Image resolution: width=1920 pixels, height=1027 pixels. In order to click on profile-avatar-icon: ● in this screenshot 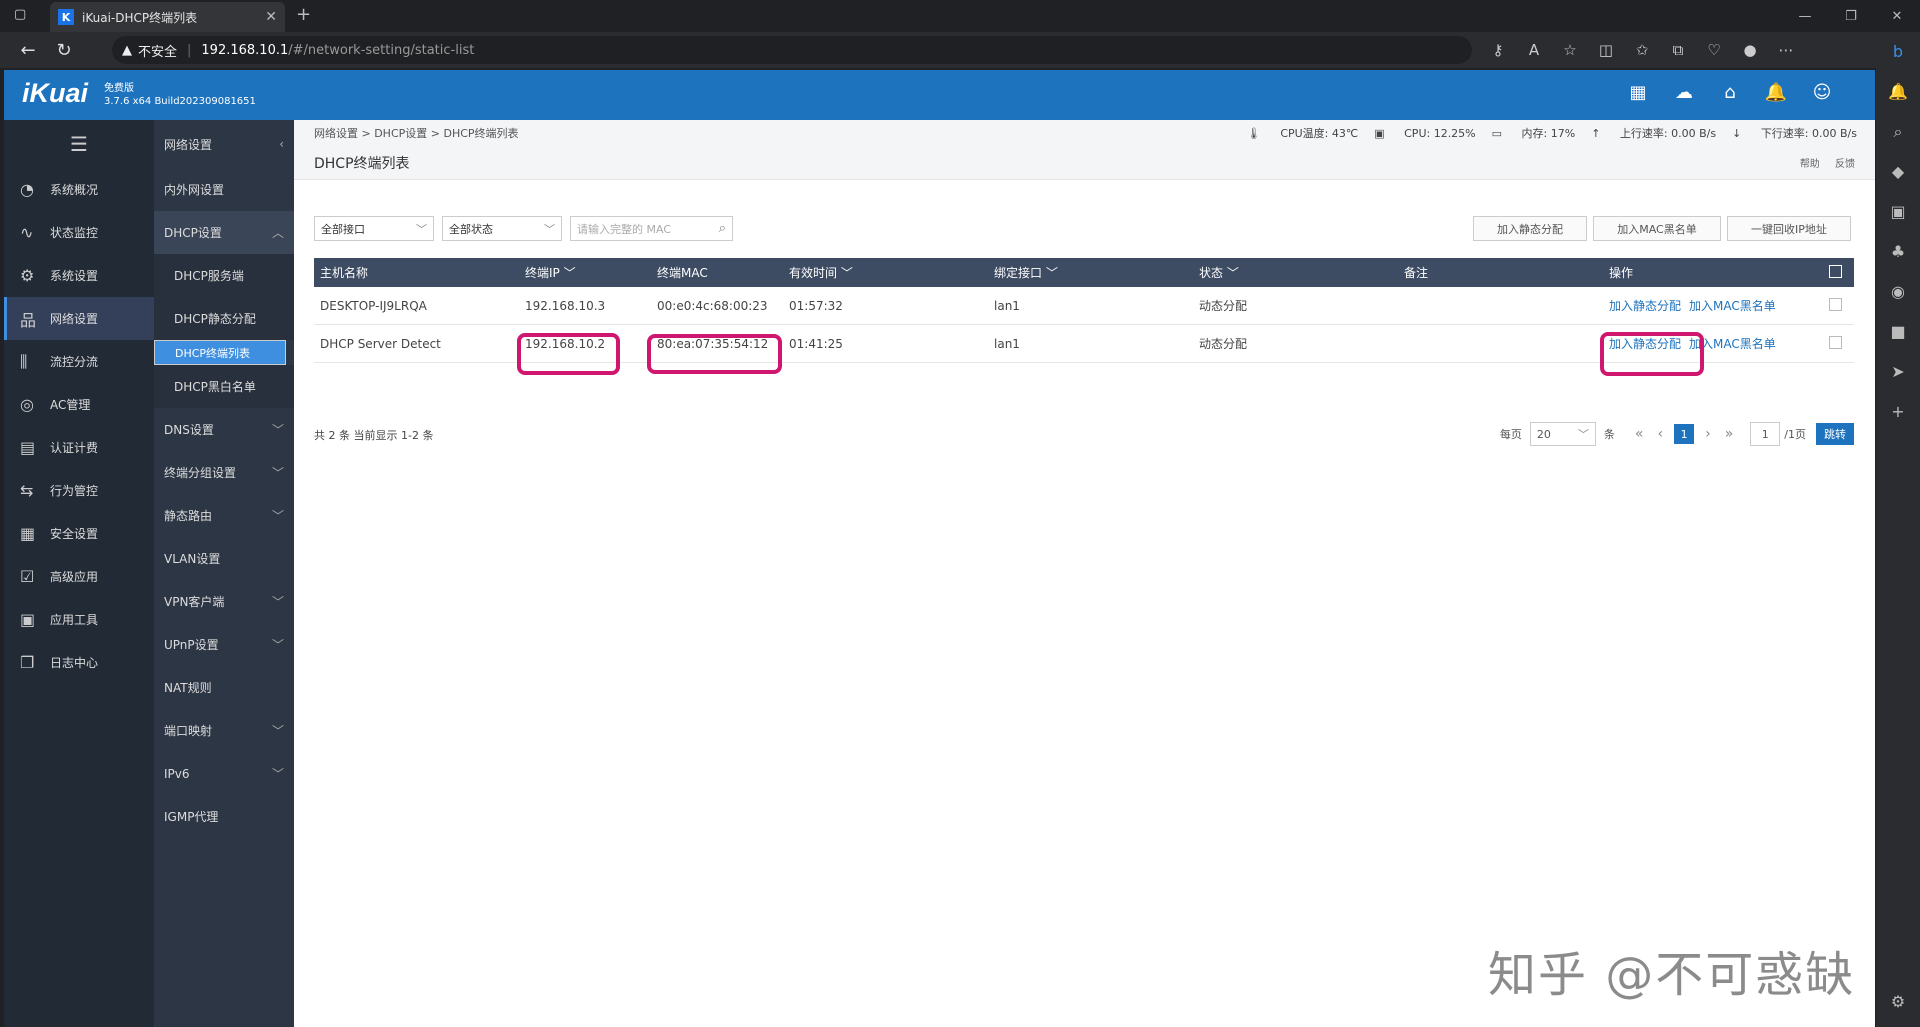, I will do `click(1750, 50)`.